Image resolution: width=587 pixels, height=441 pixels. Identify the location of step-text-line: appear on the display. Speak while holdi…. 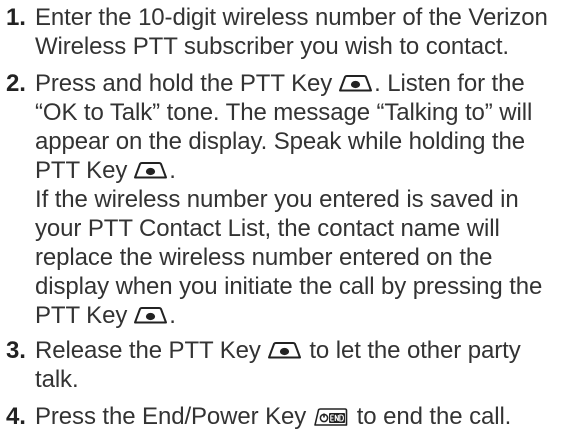
(280, 141).